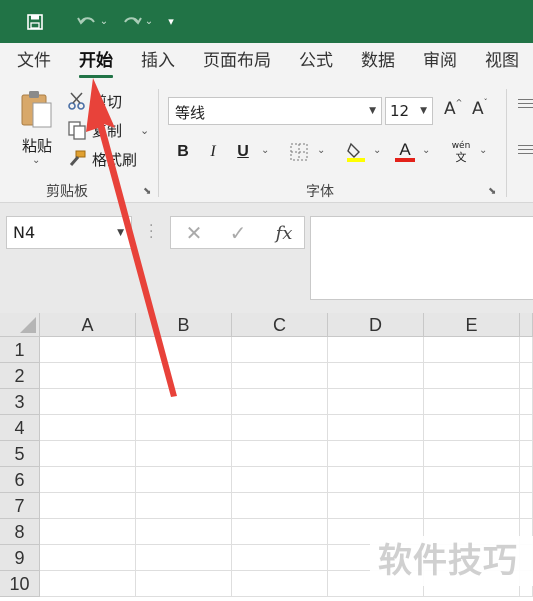 The image size is (533, 601). I want to click on row-header-8: 8, so click(20, 532).